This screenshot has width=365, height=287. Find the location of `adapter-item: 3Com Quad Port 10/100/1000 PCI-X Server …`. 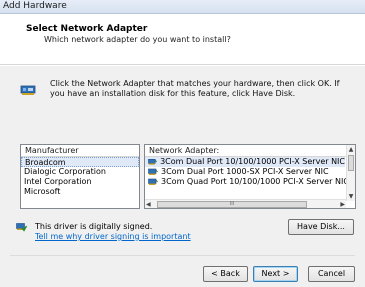

adapter-item: 3Com Quad Port 10/100/1000 PCI-X Server … is located at coordinates (250, 182).